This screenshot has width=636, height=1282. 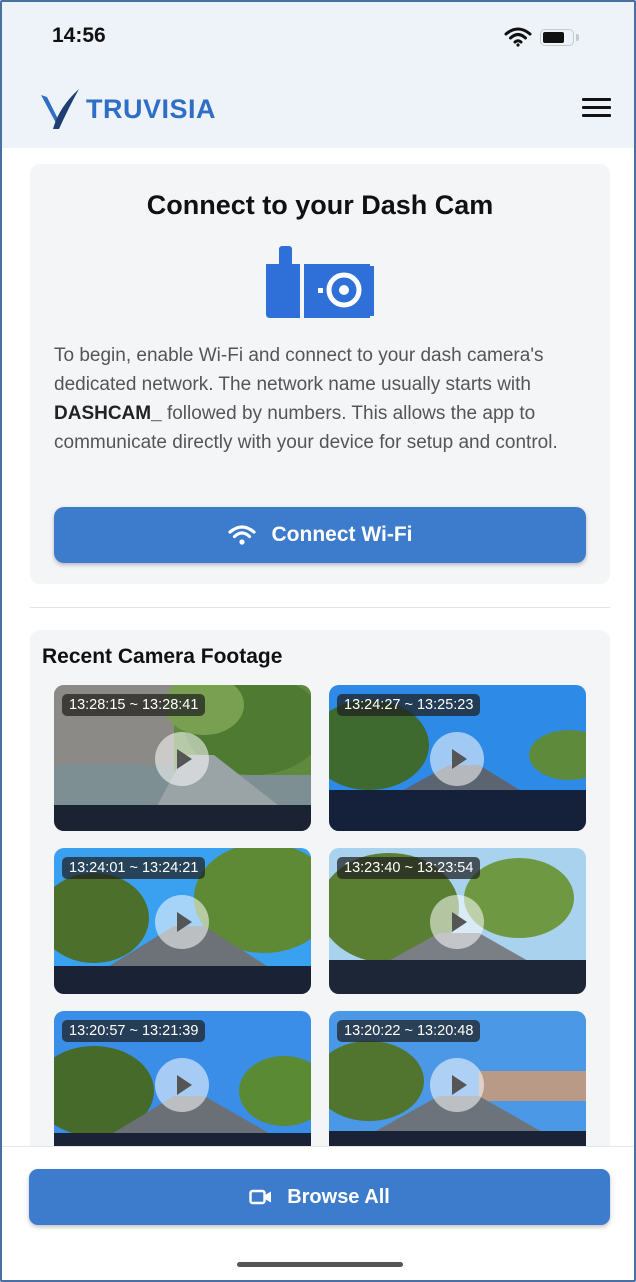 I want to click on clip-time: 13:24:01 ~ 13:24:21, so click(x=134, y=868).